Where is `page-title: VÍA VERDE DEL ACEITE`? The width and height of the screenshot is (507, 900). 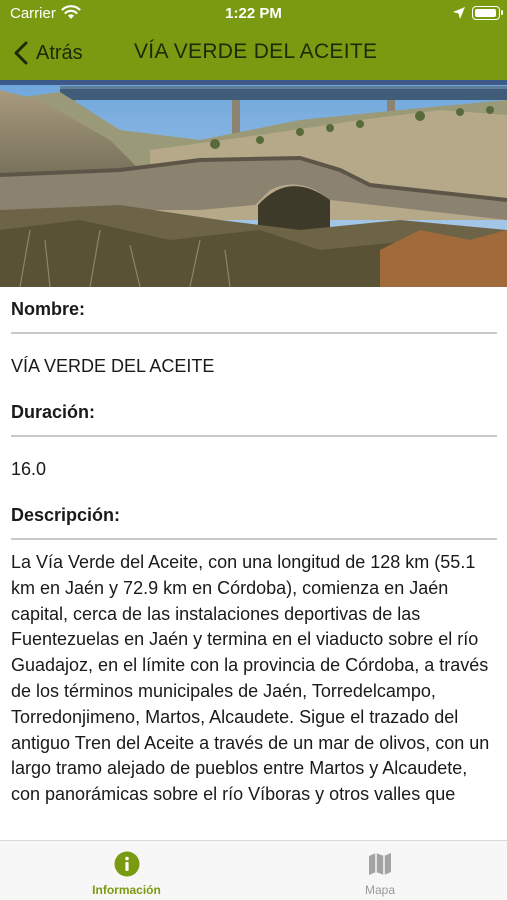 page-title: VÍA VERDE DEL ACEITE is located at coordinates (256, 51).